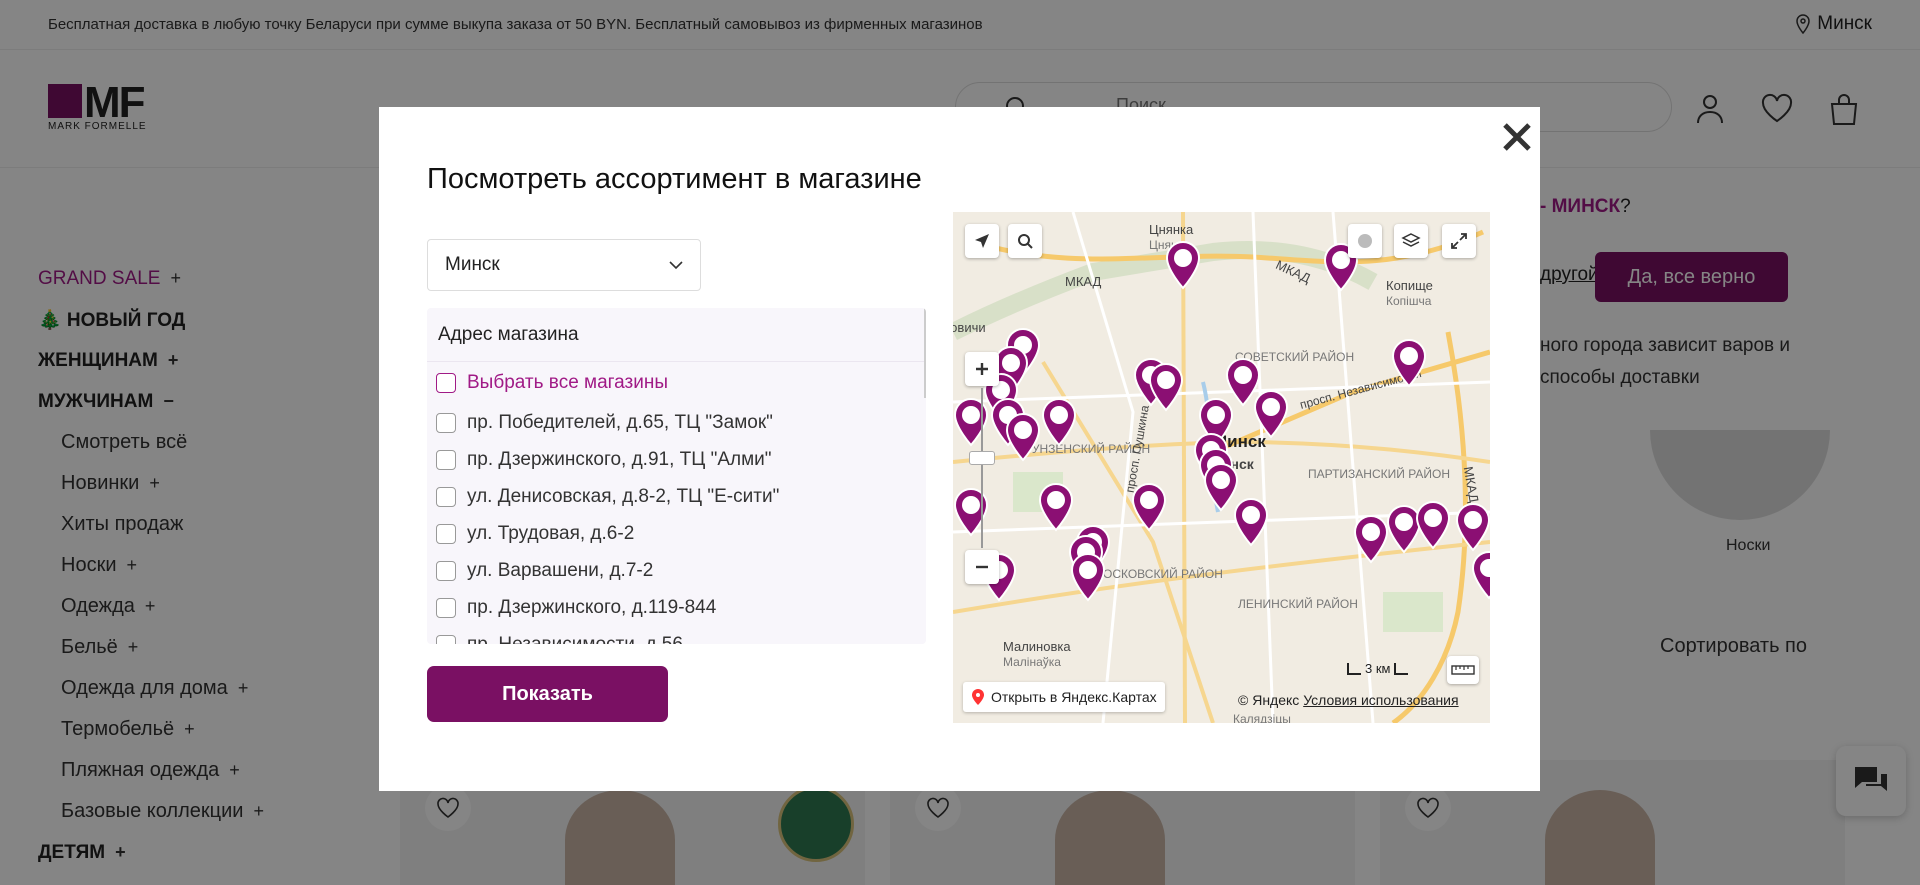 Image resolution: width=1920 pixels, height=885 pixels. I want to click on select-all-checkbox, so click(446, 383).